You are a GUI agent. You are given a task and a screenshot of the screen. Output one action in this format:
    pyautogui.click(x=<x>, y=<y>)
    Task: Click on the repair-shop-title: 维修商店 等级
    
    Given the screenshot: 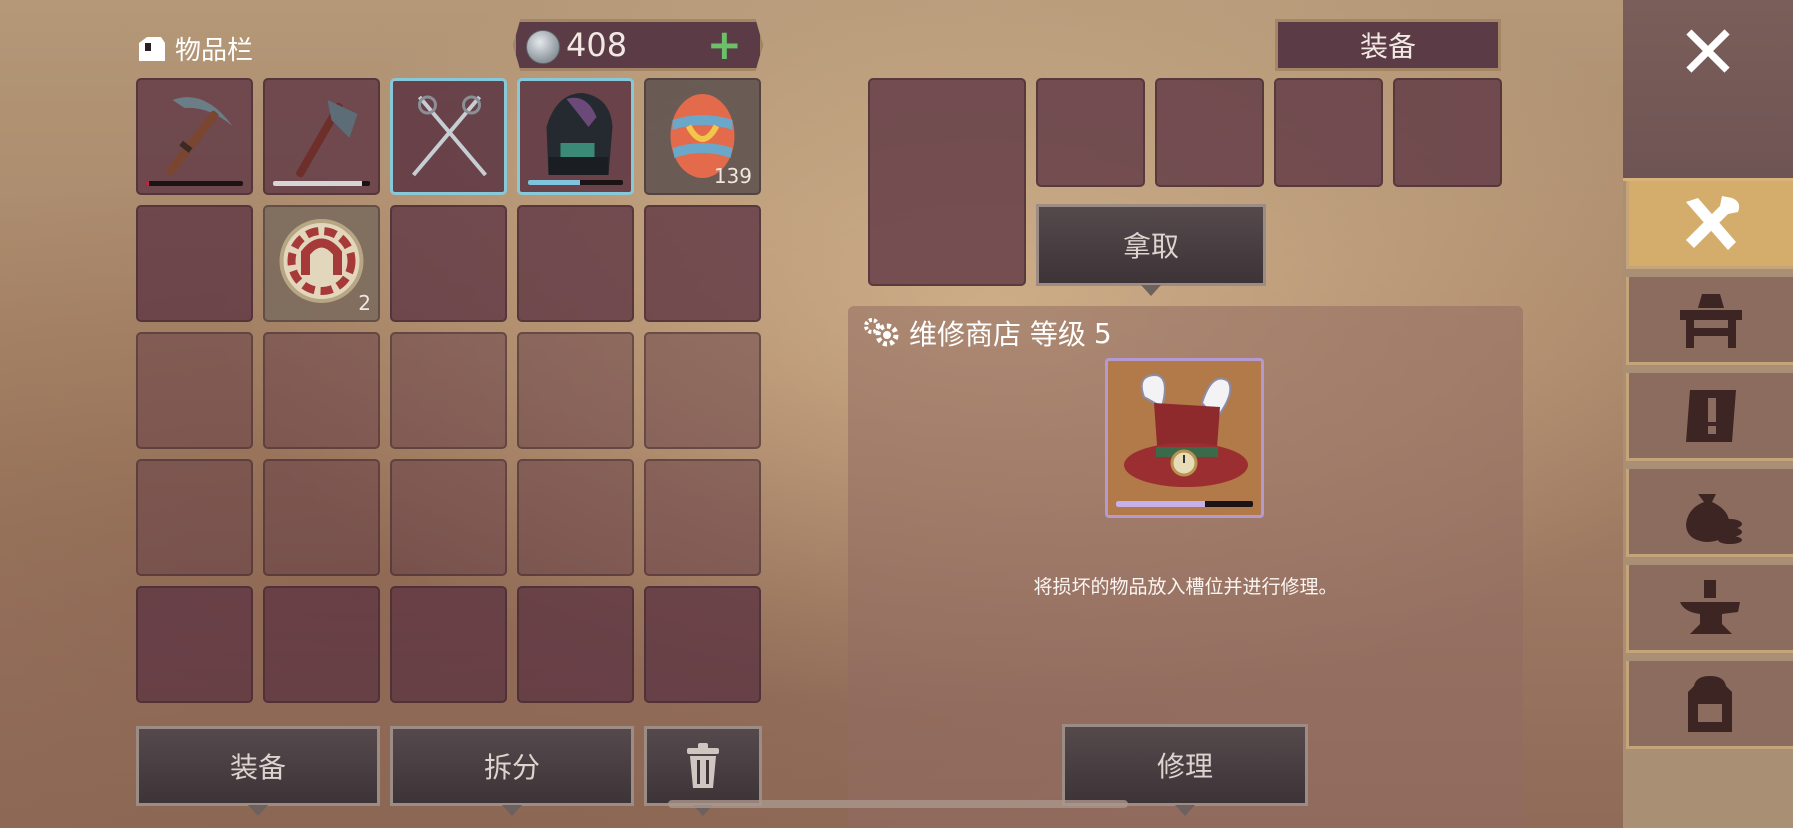 What is the action you would take?
    pyautogui.click(x=997, y=334)
    